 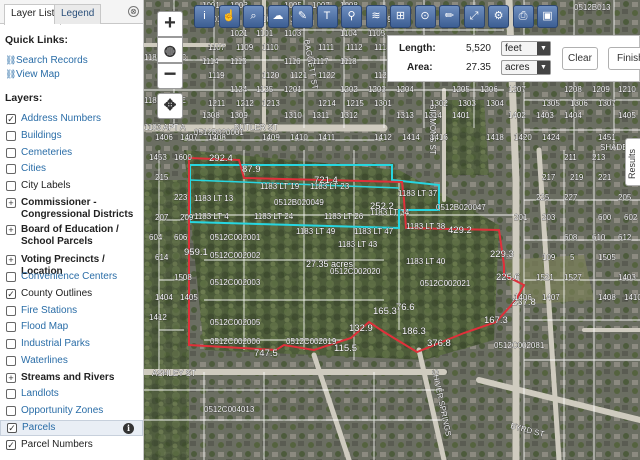 What do you see at coordinates (327, 16) in the screenshot?
I see `text-tool-icon: T` at bounding box center [327, 16].